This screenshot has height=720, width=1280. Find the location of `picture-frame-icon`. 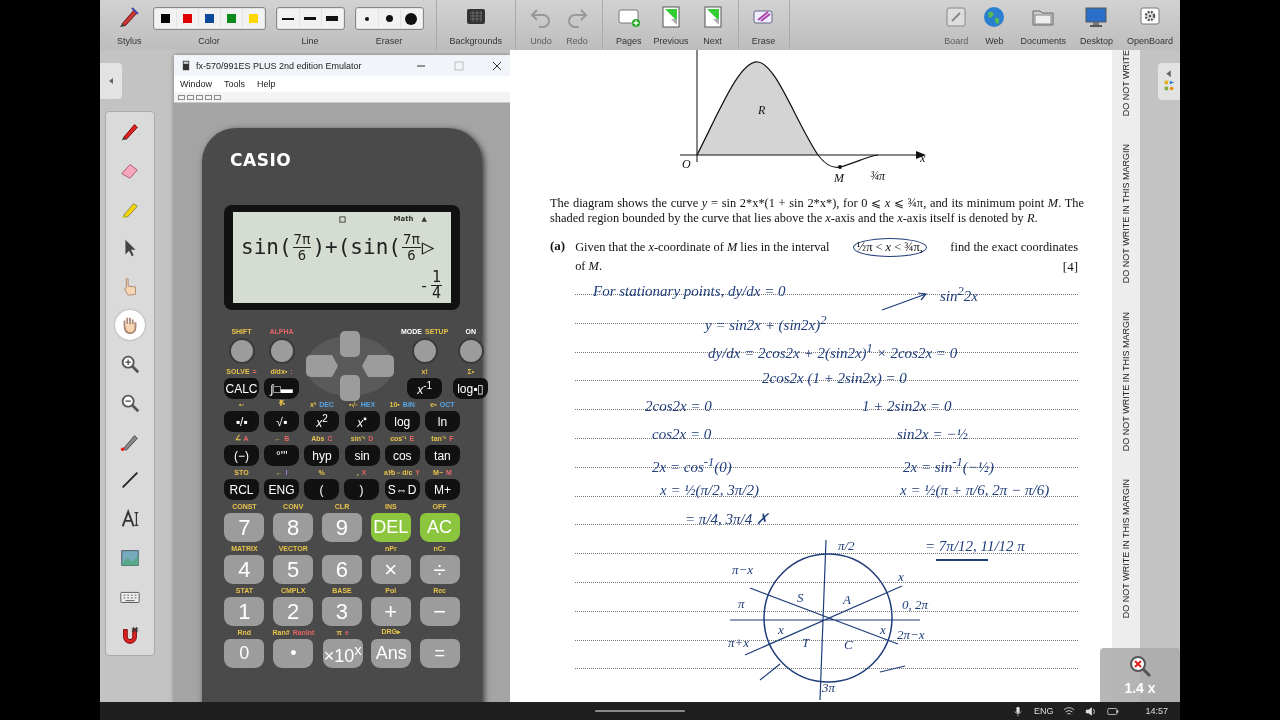

picture-frame-icon is located at coordinates (130, 558).